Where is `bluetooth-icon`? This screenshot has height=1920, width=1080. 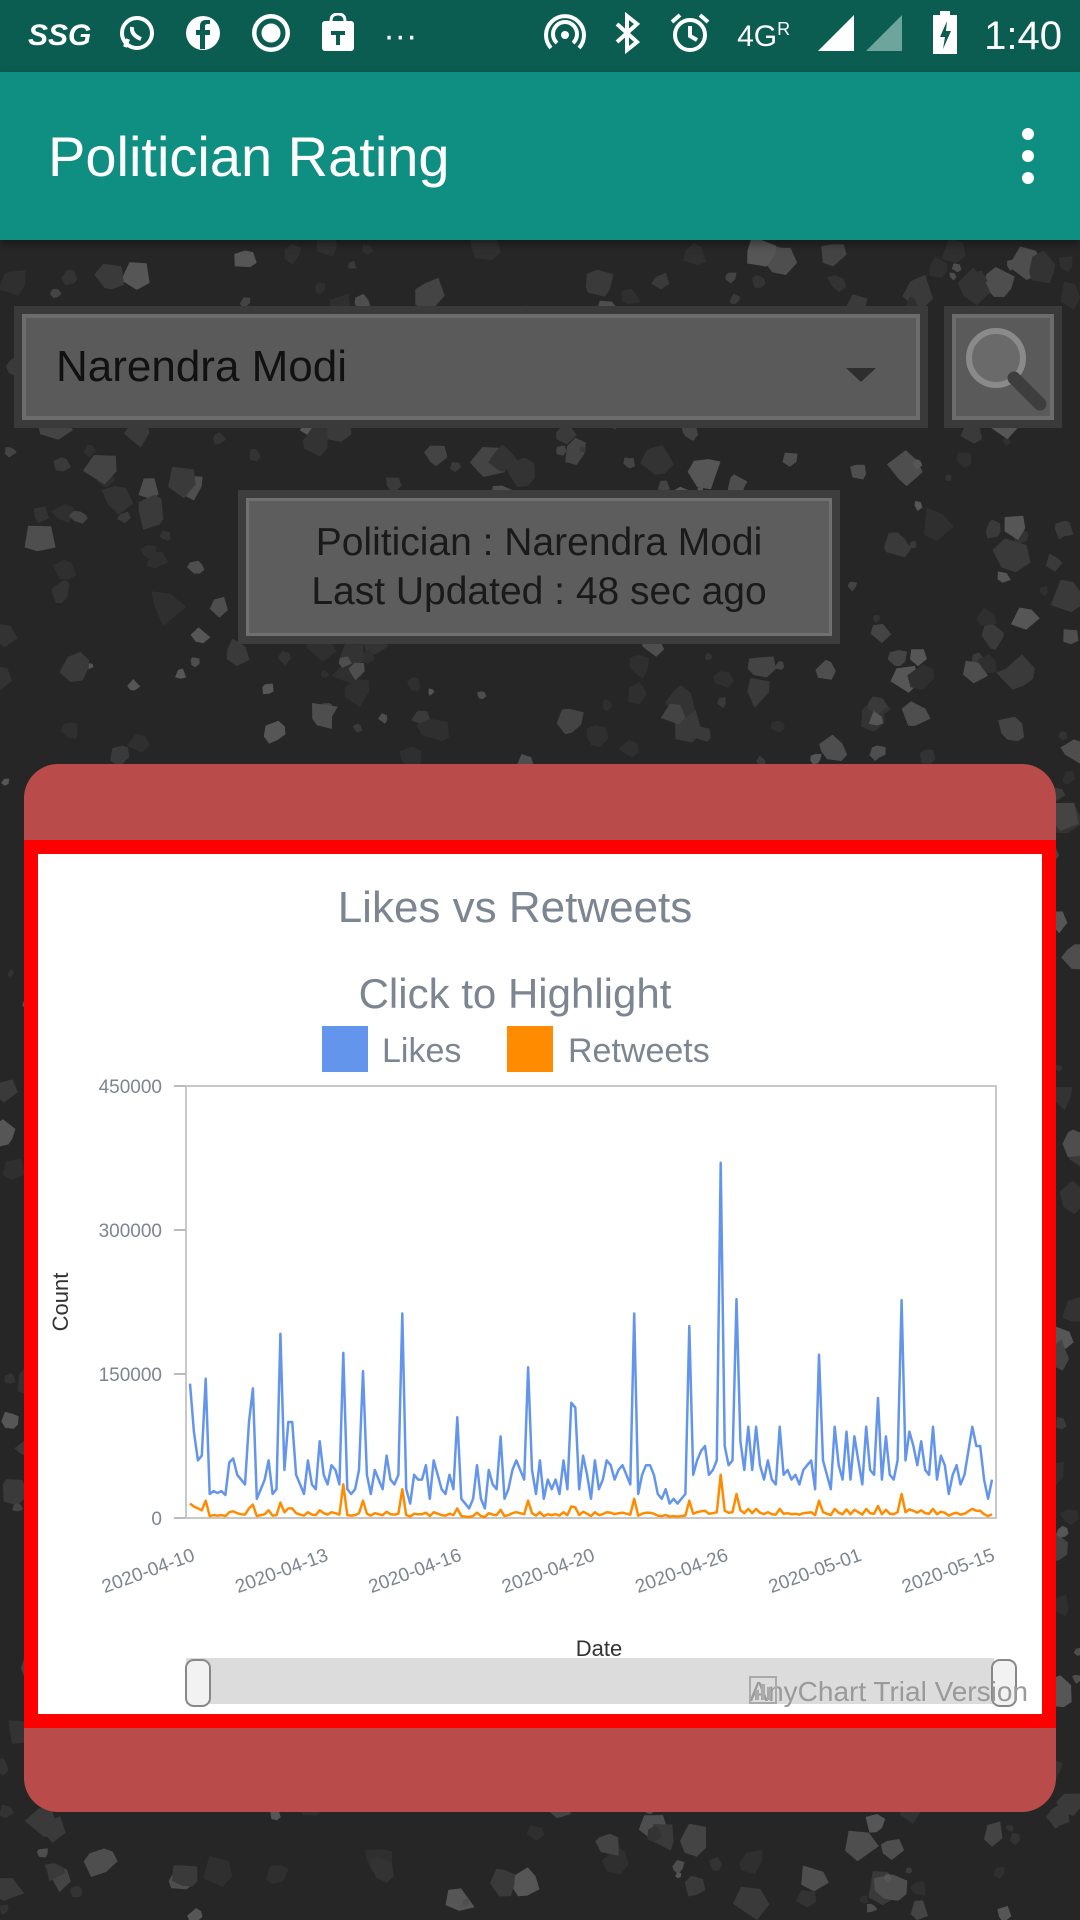
bluetooth-icon is located at coordinates (628, 35).